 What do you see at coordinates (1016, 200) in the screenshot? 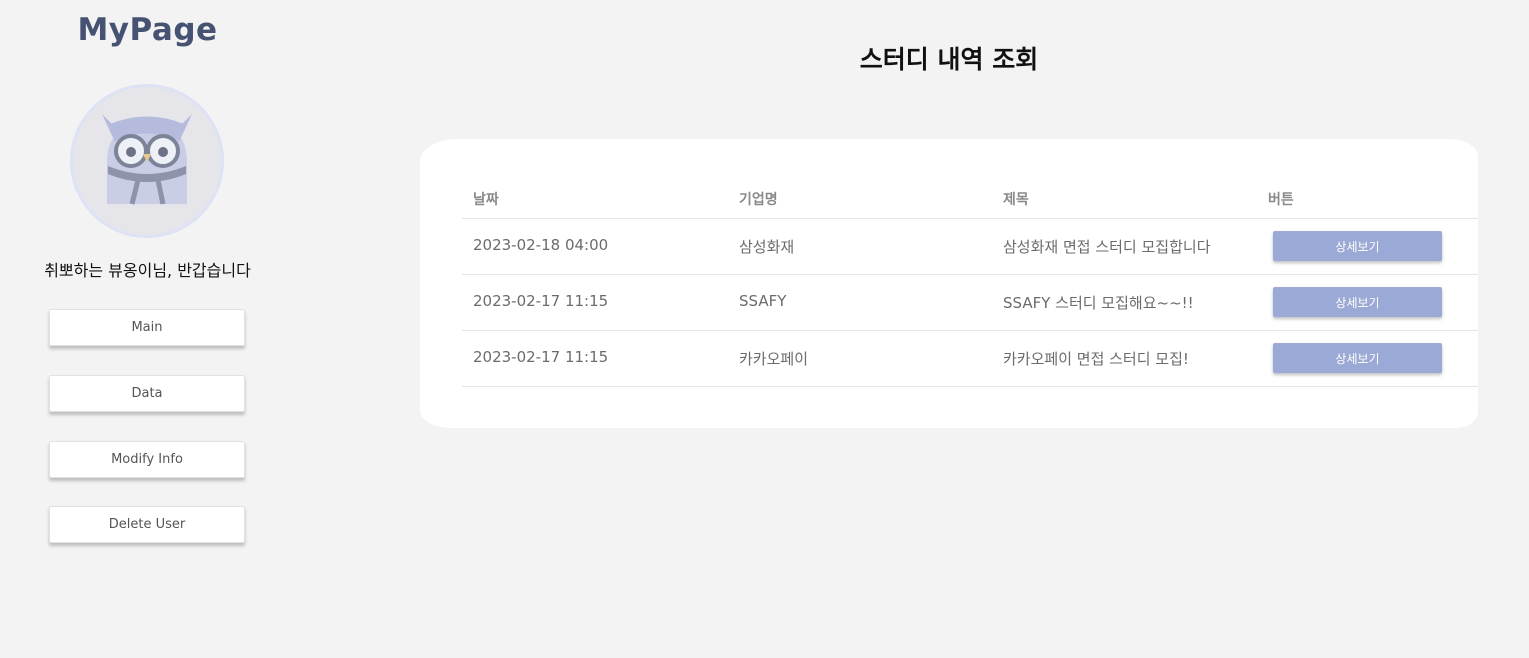
I see `header-title: 제목` at bounding box center [1016, 200].